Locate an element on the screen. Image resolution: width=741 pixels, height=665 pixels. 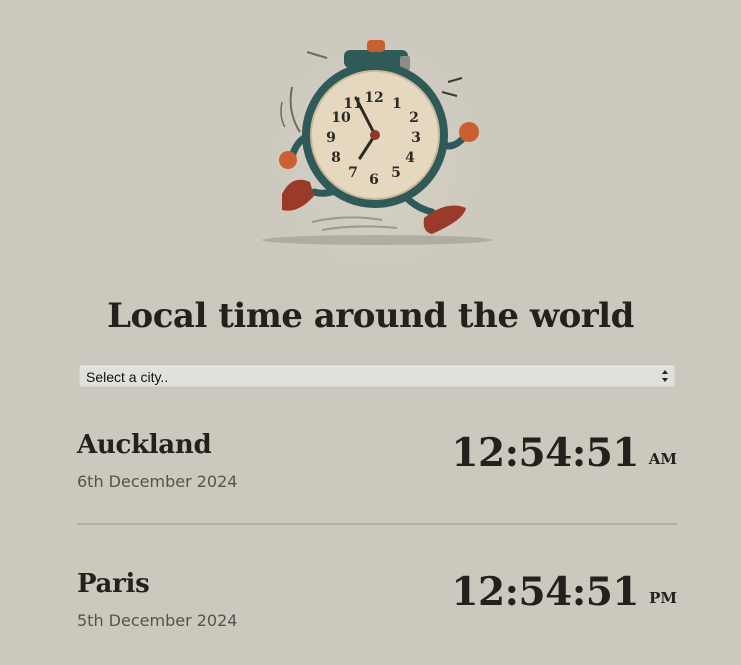
running-clock-icon: 12 1 2 3 4 5 6 7 8 9 10 11 is located at coordinates (377, 142).